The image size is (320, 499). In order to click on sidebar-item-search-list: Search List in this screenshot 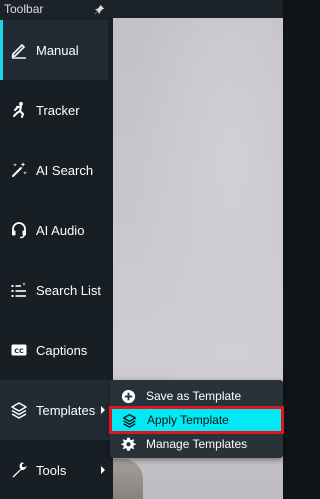, I will do `click(56, 290)`.